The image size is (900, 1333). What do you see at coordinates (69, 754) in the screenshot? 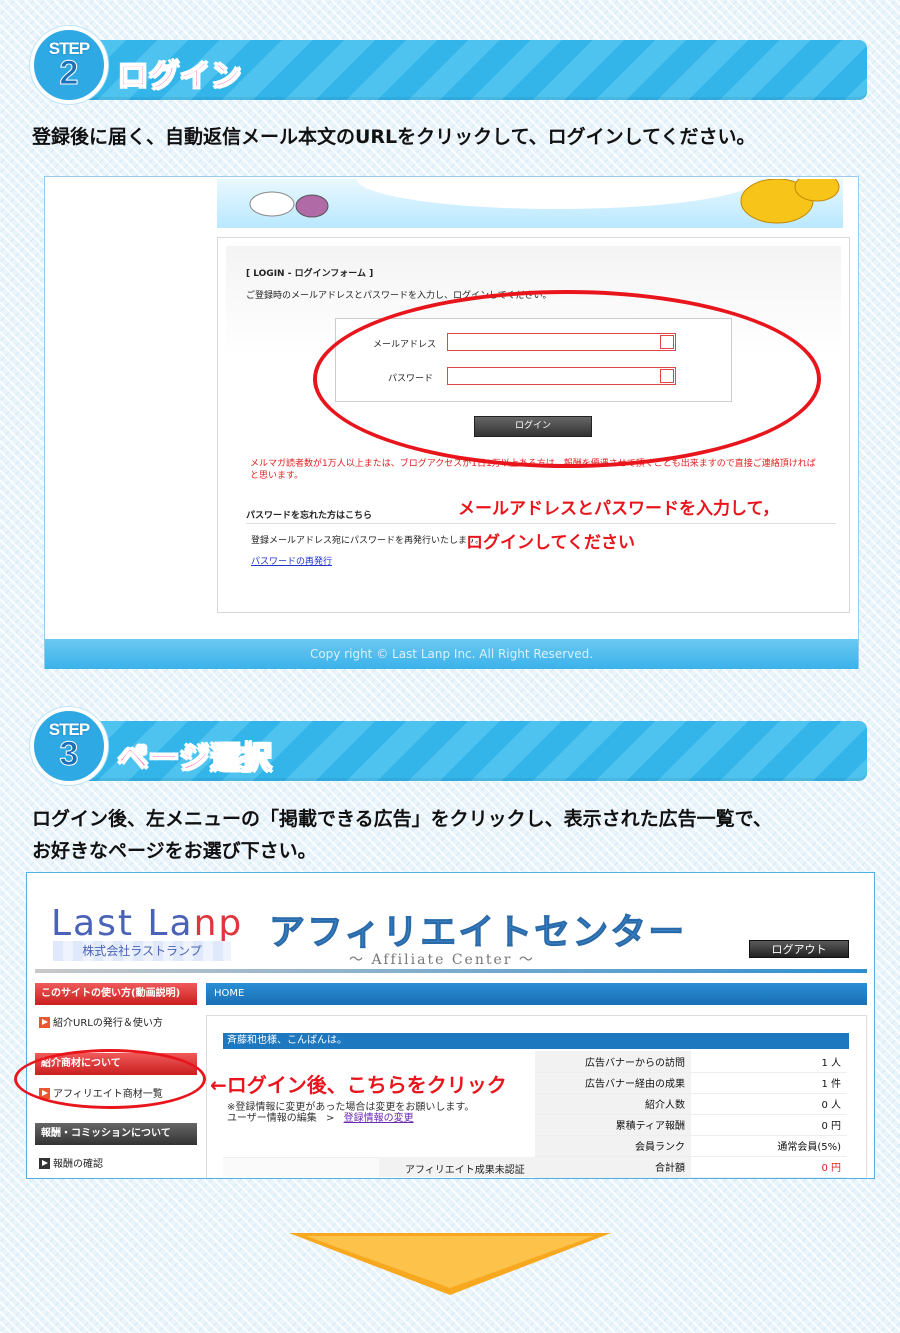
I see `step3-number: 3` at bounding box center [69, 754].